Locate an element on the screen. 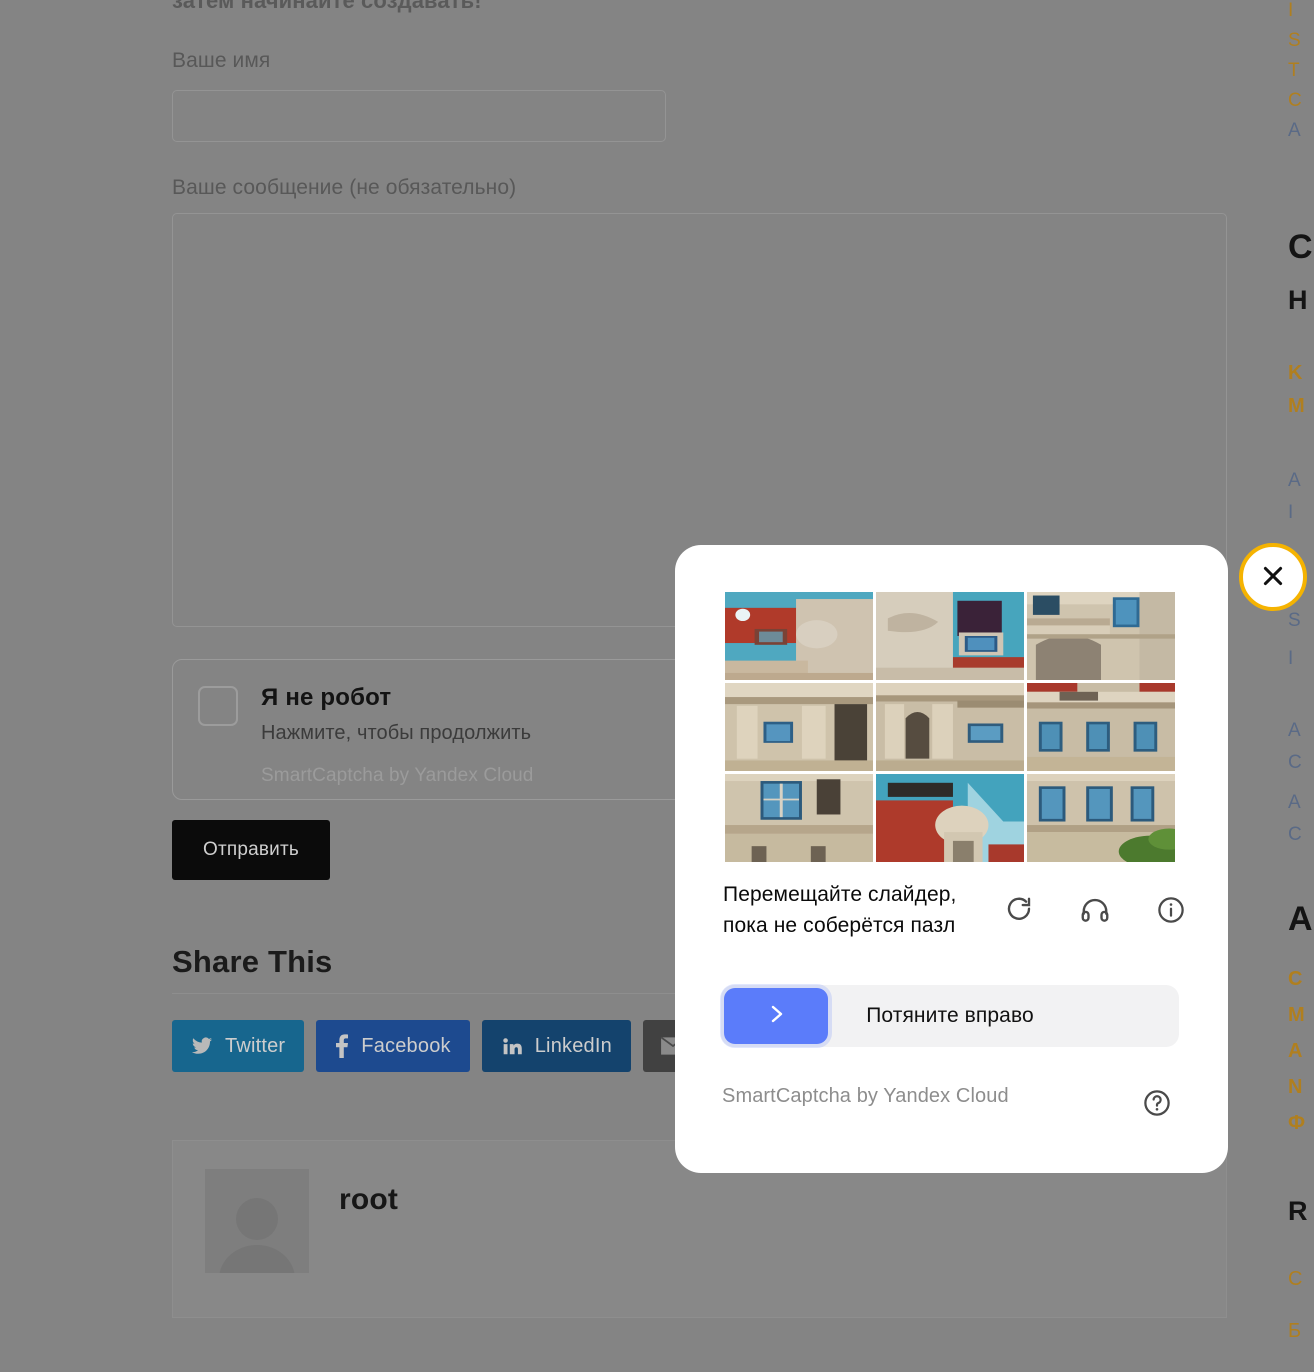  captcha-puzzle-grid is located at coordinates (950, 727).